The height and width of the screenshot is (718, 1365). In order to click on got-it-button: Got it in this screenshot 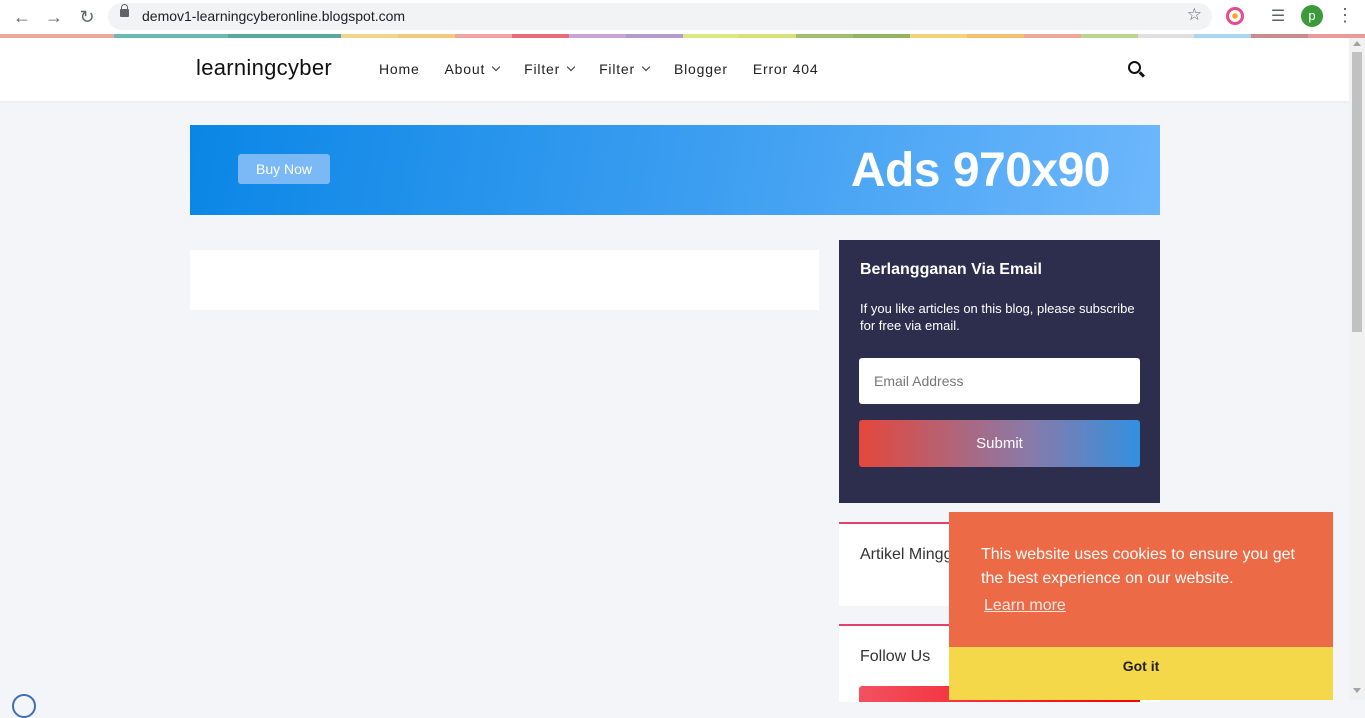, I will do `click(1141, 673)`.